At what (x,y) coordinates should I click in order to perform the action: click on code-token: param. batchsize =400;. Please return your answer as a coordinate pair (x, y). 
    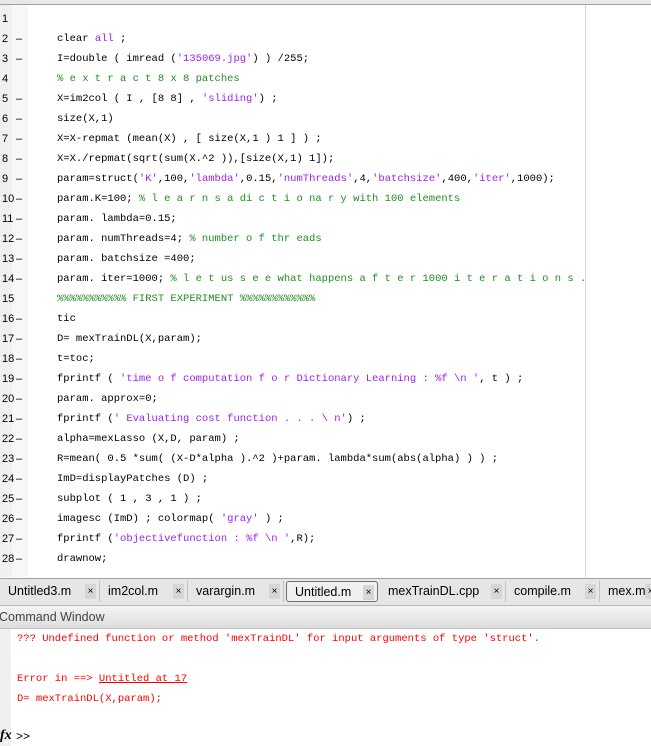
    Looking at the image, I should click on (126, 259).